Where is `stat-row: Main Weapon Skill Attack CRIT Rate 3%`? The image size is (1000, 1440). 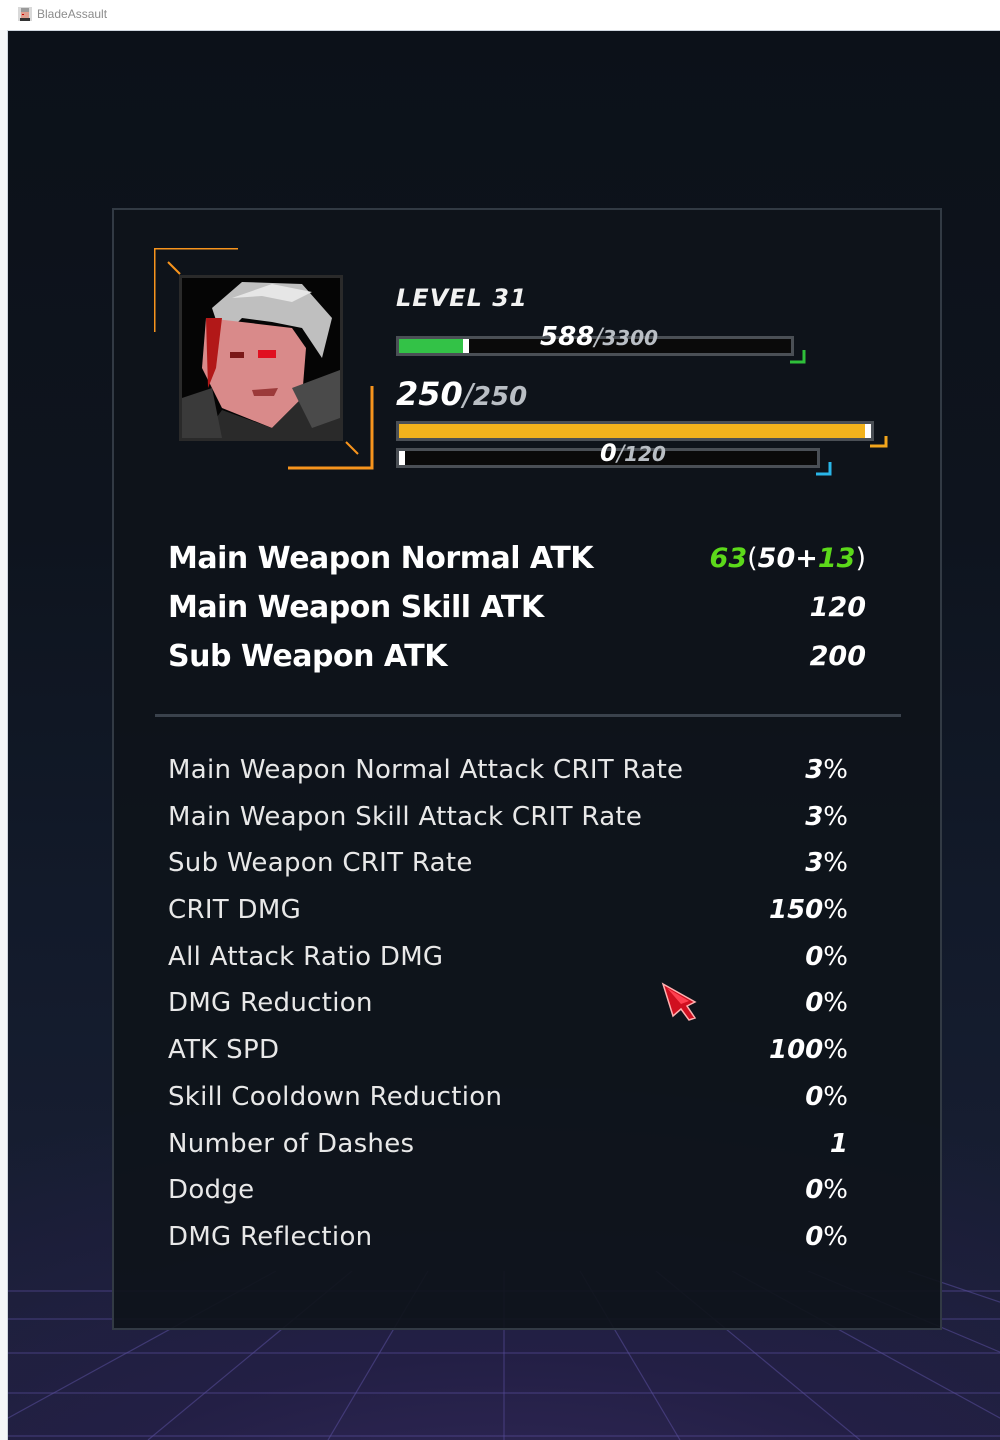 stat-row: Main Weapon Skill Attack CRIT Rate 3% is located at coordinates (508, 825).